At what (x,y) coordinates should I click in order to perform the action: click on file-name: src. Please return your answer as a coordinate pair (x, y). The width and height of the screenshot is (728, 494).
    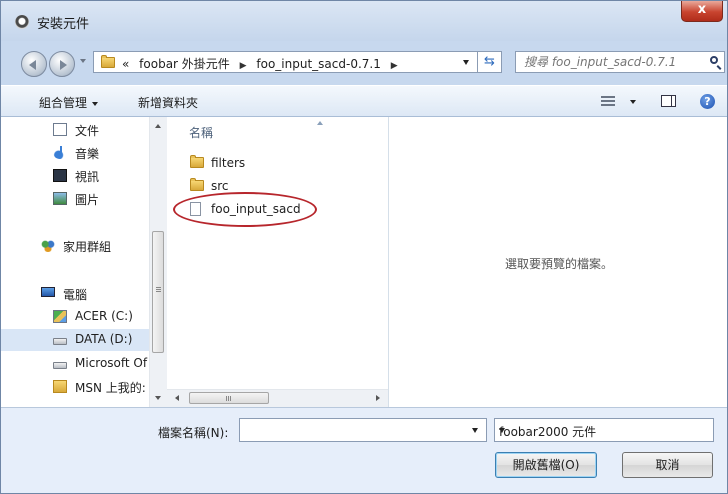
    Looking at the image, I should click on (220, 186).